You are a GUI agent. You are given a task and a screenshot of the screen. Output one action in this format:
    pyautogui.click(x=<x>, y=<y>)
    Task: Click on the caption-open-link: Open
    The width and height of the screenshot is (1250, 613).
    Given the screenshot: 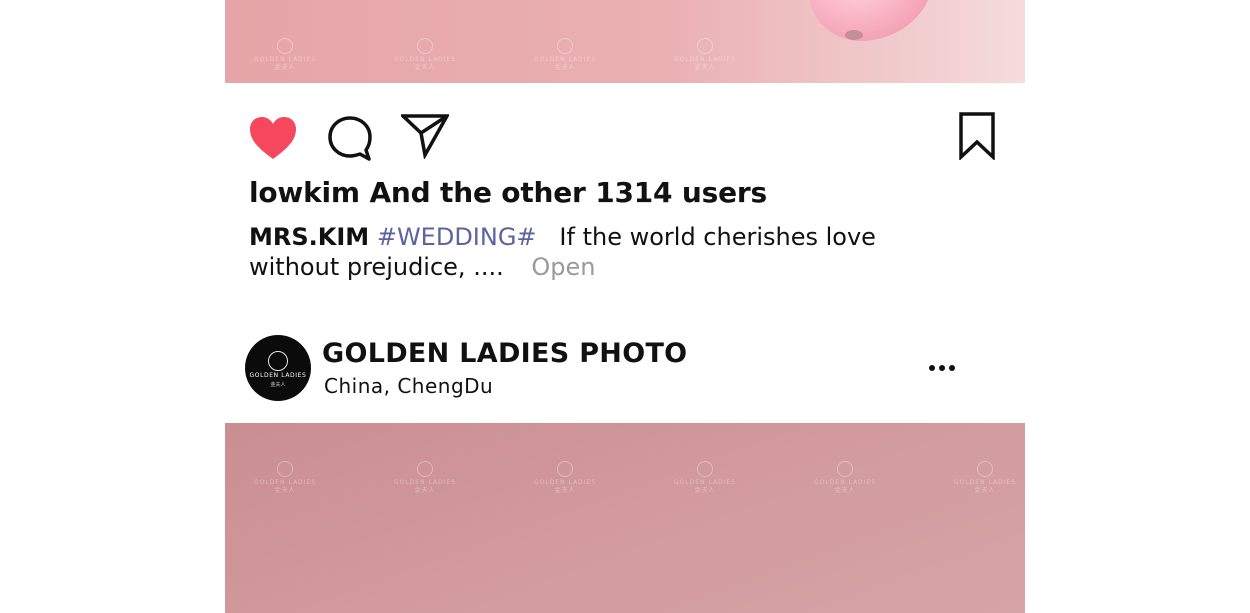 What is the action you would take?
    pyautogui.click(x=563, y=267)
    